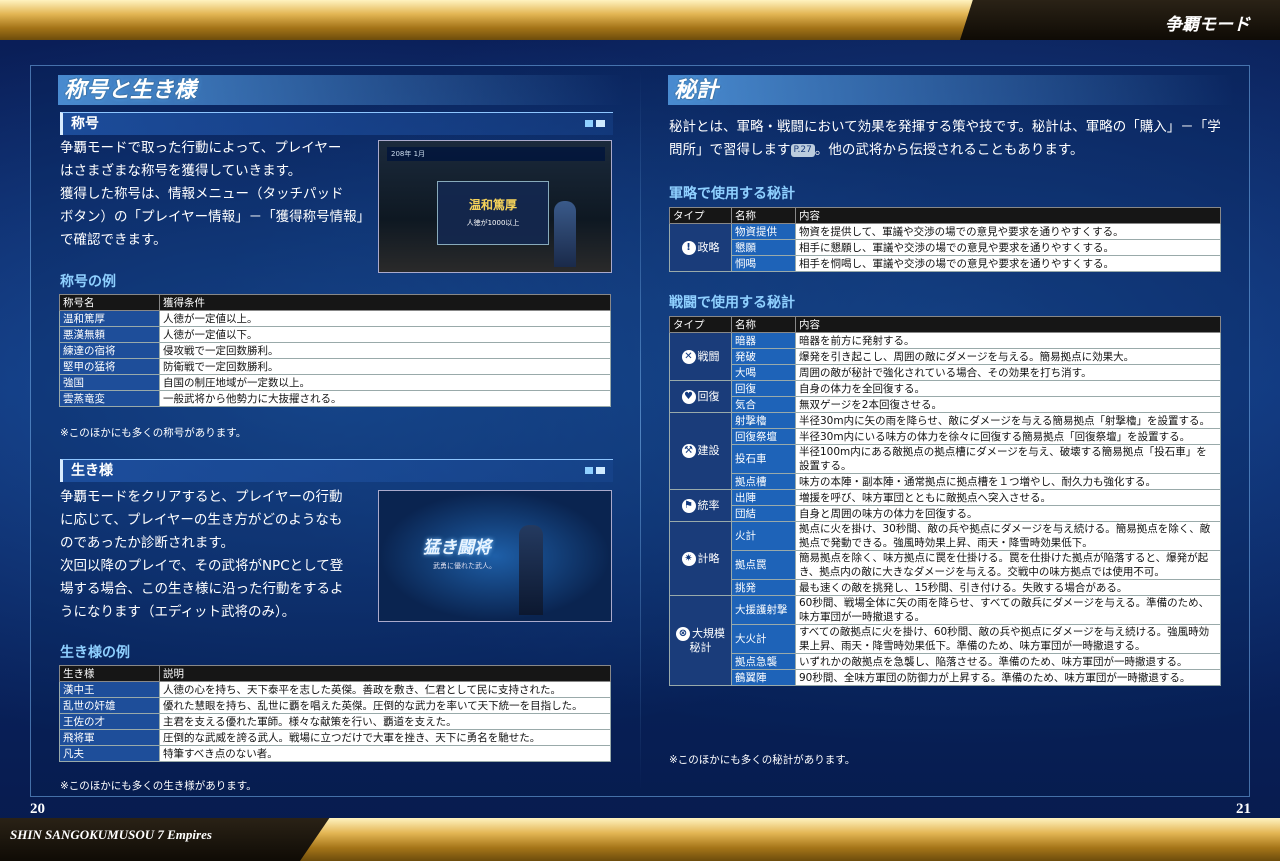 Image resolution: width=1280 pixels, height=861 pixels. I want to click on title-name: 練達の宿将, so click(109, 350).